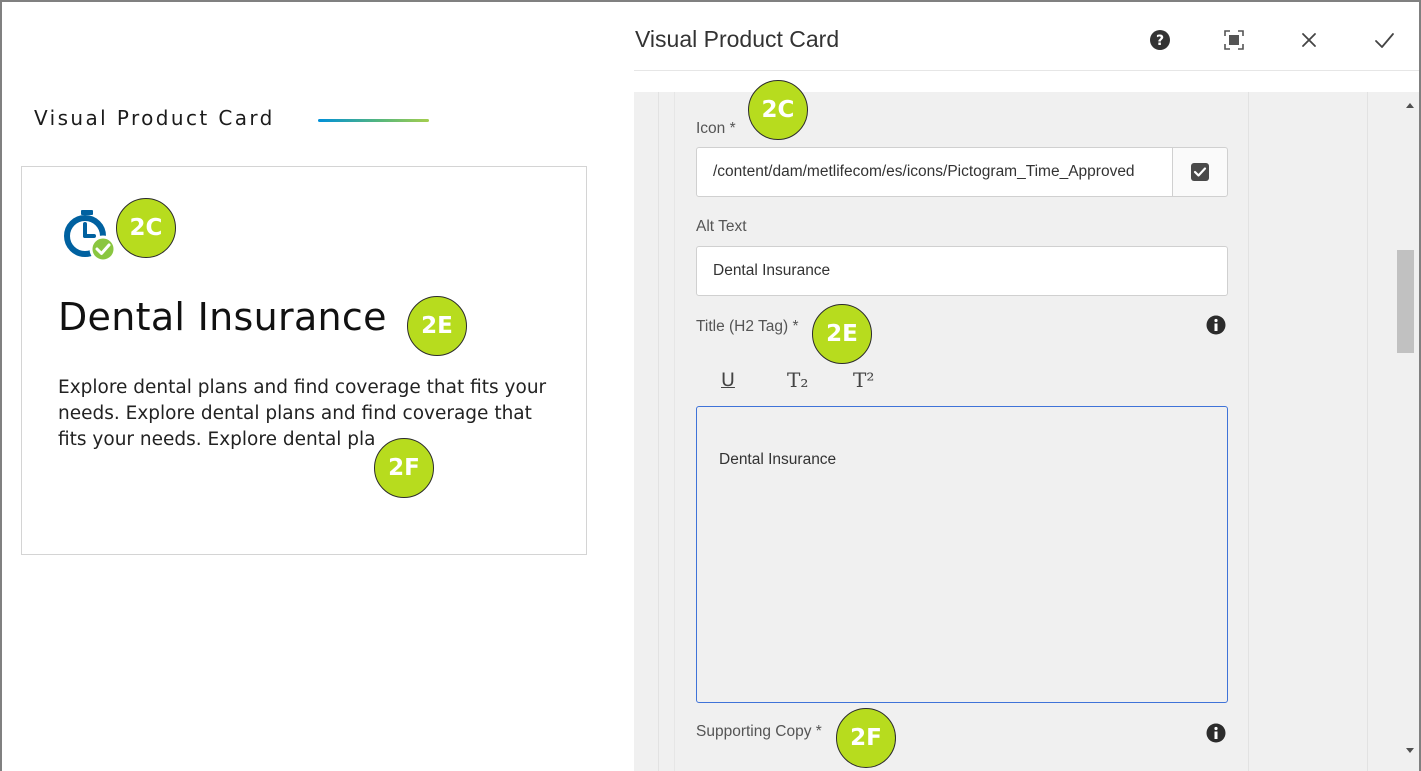 This screenshot has height=771, width=1421. I want to click on done-button, so click(1384, 40).